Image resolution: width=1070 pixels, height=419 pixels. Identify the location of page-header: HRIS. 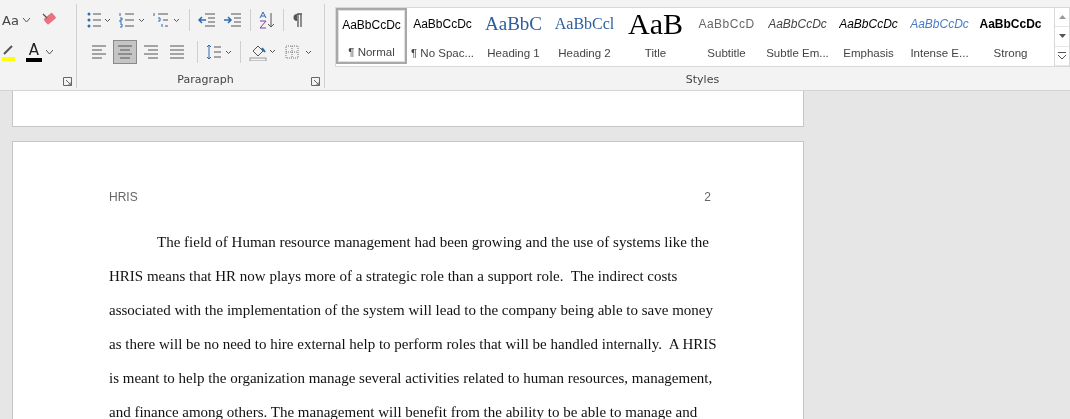
(123, 197).